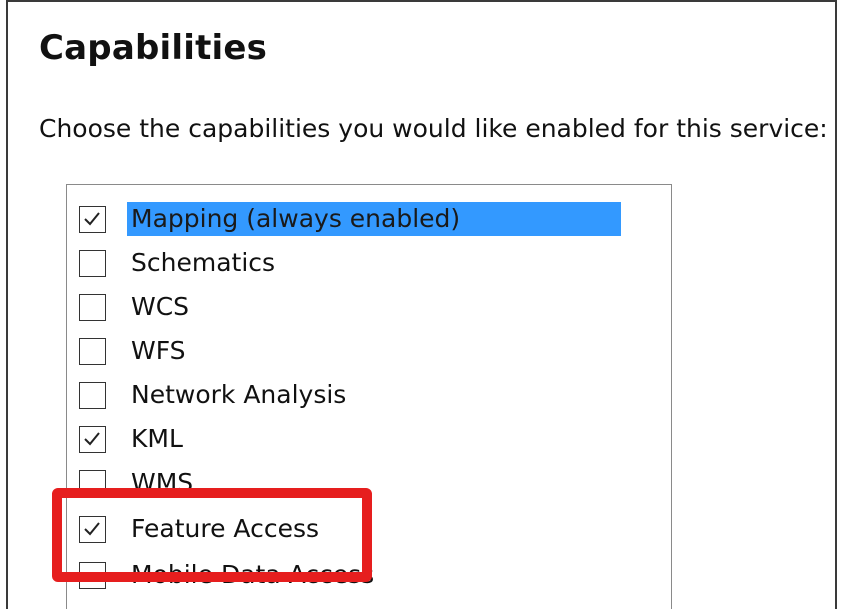 This screenshot has width=843, height=609. I want to click on checkbox-kml, so click(92, 439).